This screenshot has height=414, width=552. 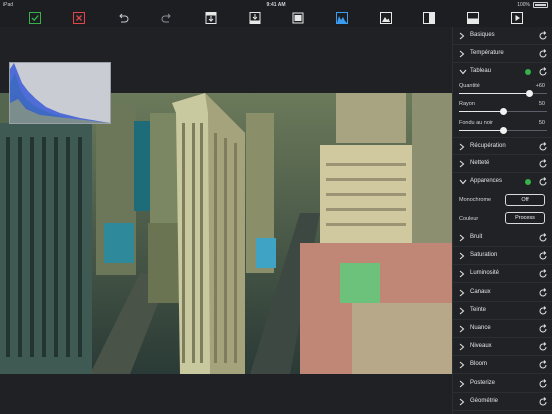 I want to click on section-label: Bruit, so click(x=476, y=237).